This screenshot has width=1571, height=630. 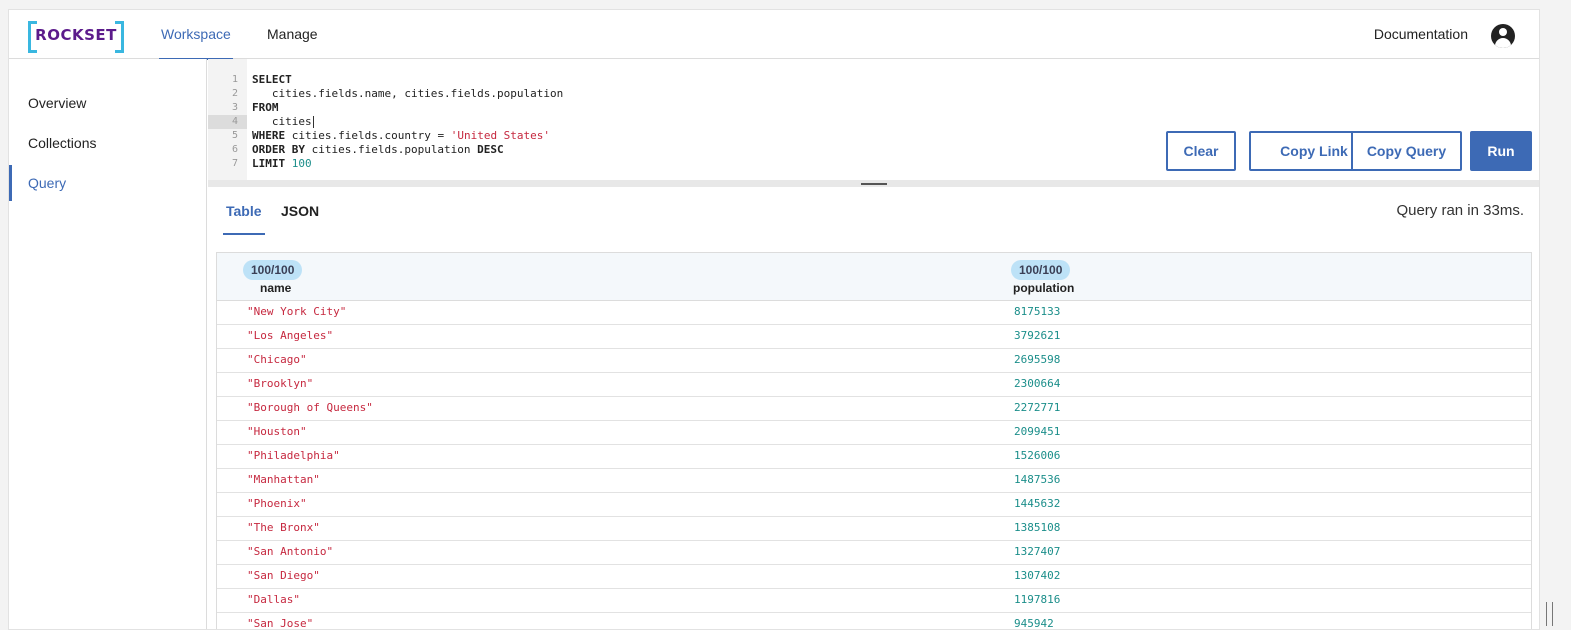 I want to click on code-line: SELECT, so click(x=272, y=80).